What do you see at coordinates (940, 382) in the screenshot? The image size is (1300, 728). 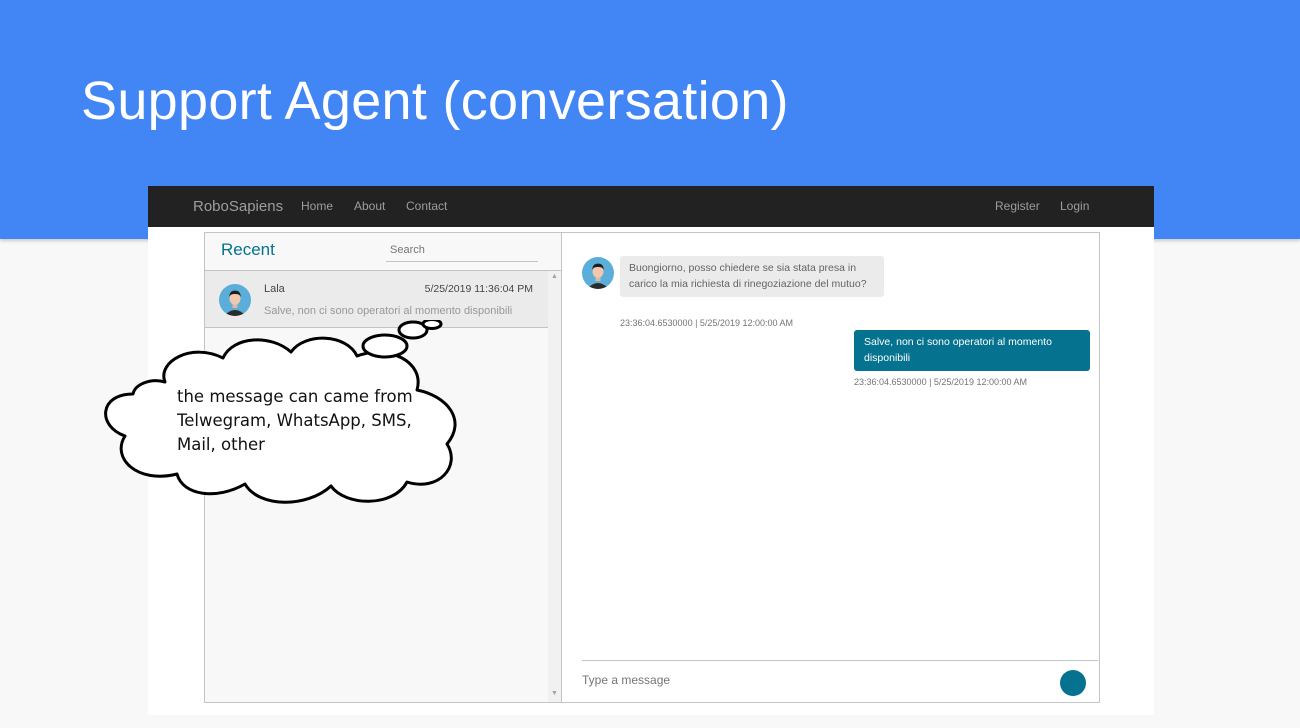 I see `outgoing-message-time: 23:36:04.6530000 | 5/25/2019 12:00:00 AM` at bounding box center [940, 382].